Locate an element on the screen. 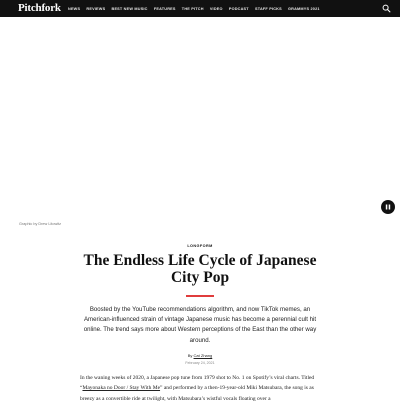  nav-item-news: NEWS is located at coordinates (74, 9).